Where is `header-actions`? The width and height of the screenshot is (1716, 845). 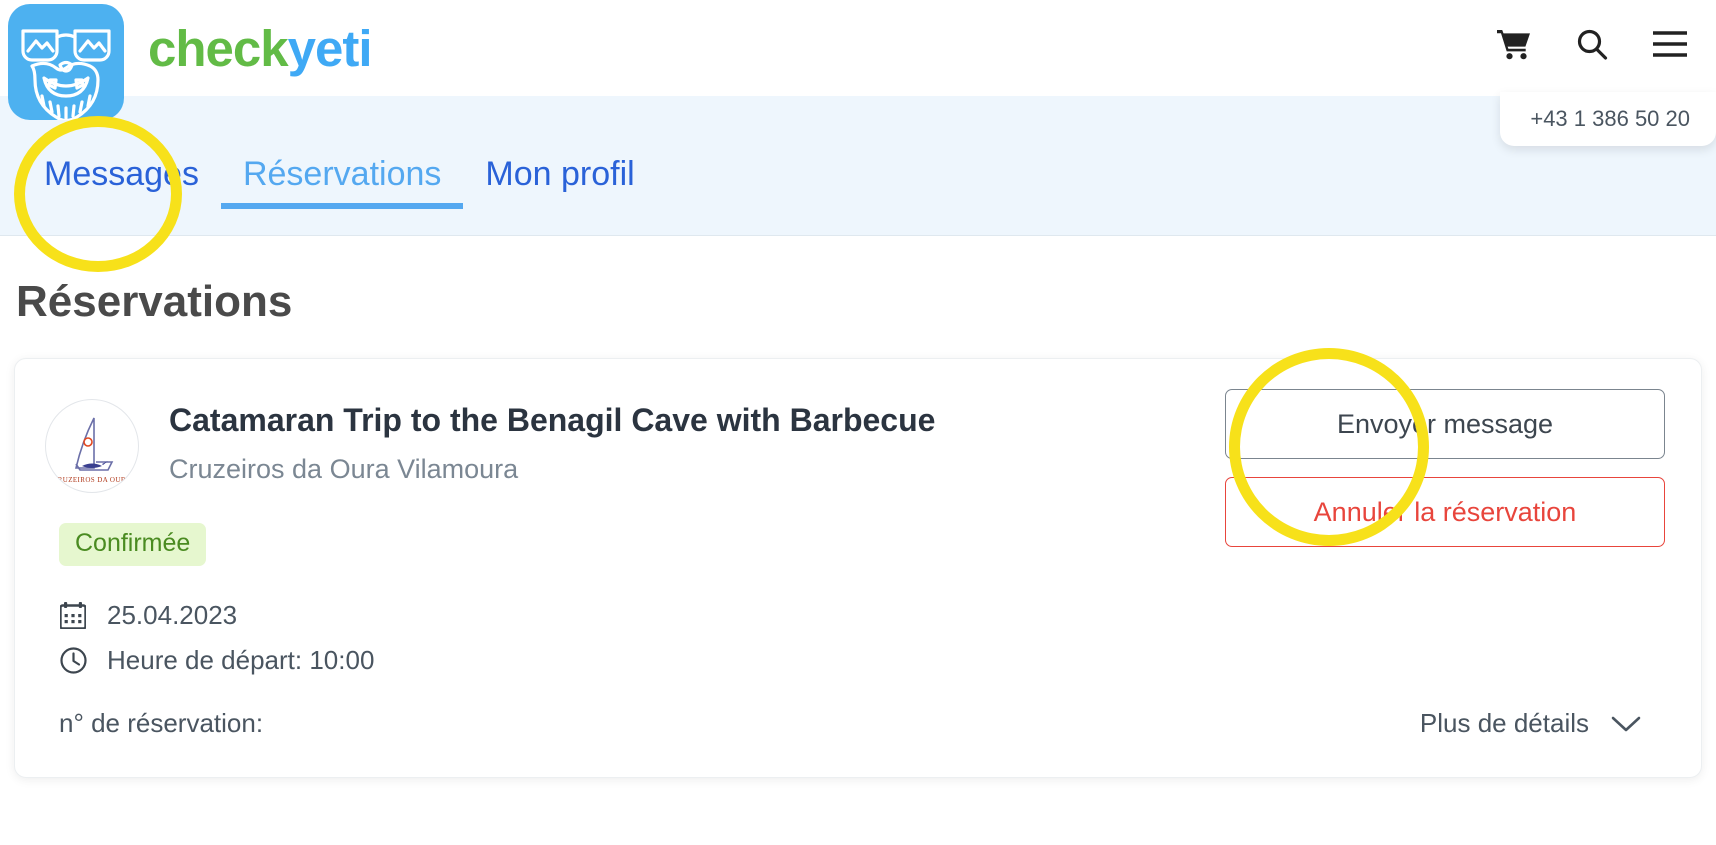 header-actions is located at coordinates (1592, 44).